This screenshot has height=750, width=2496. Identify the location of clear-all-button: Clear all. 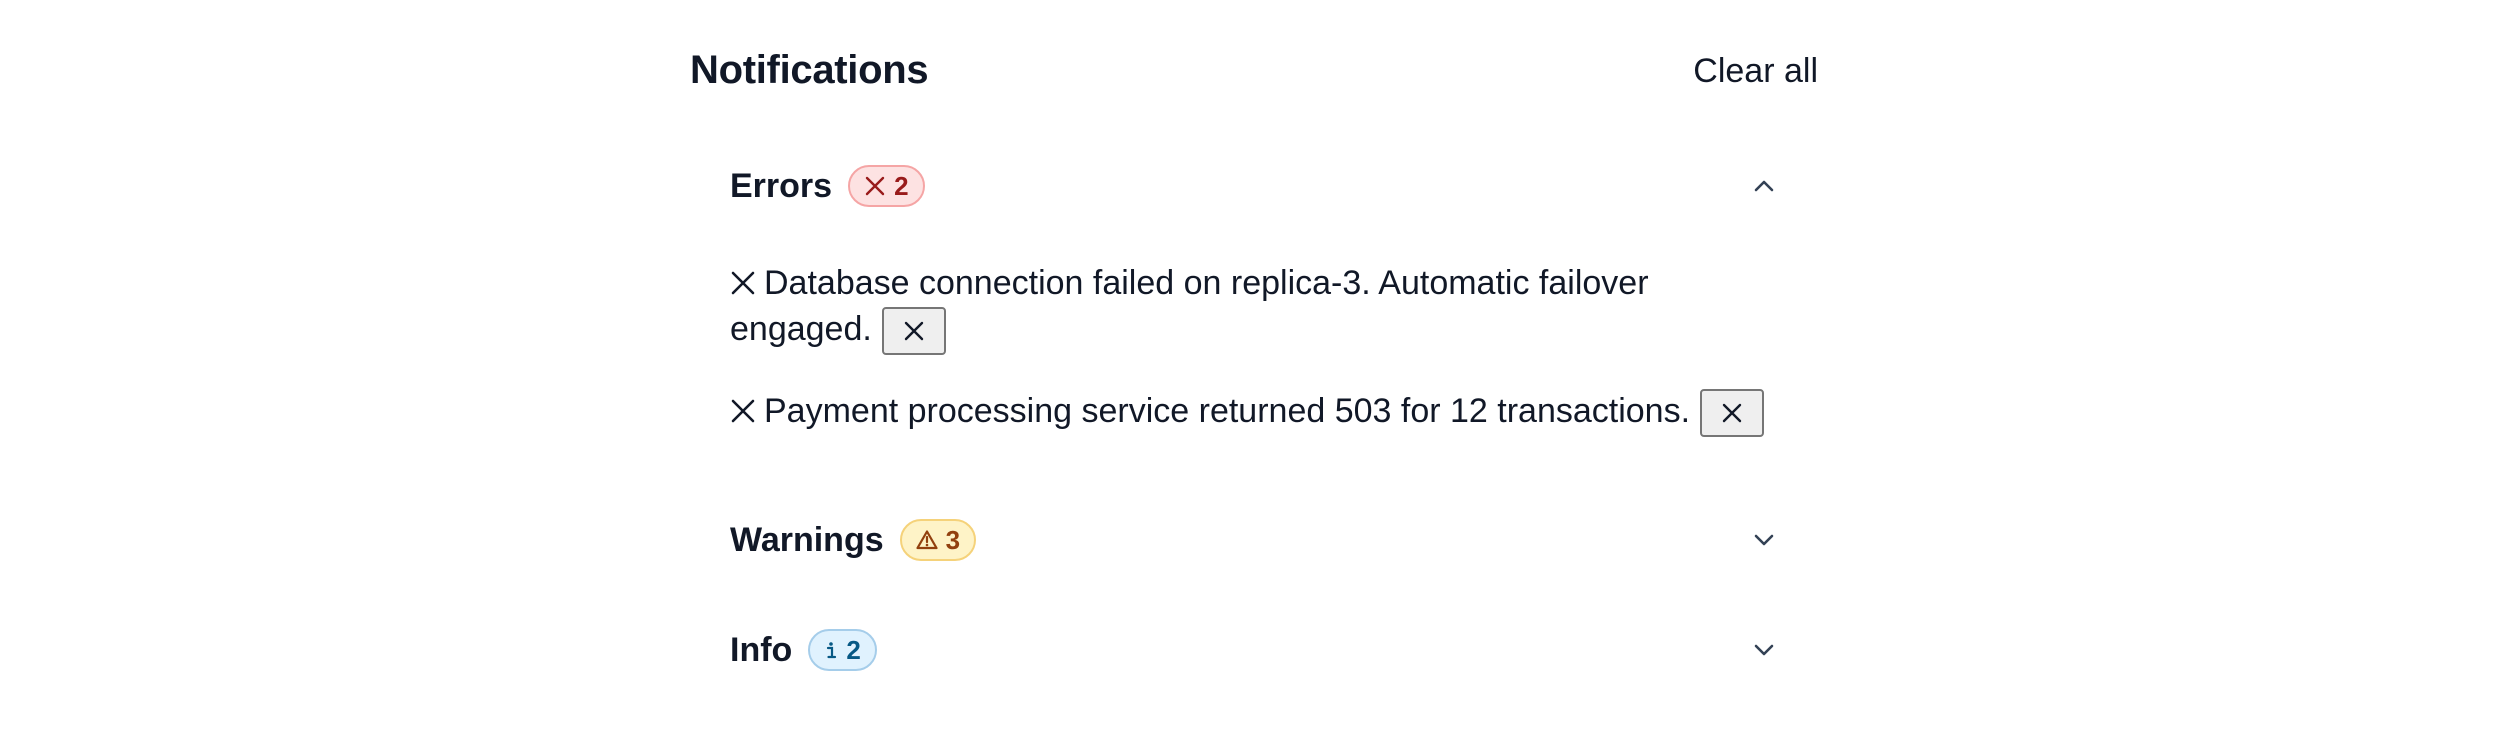
(1755, 71).